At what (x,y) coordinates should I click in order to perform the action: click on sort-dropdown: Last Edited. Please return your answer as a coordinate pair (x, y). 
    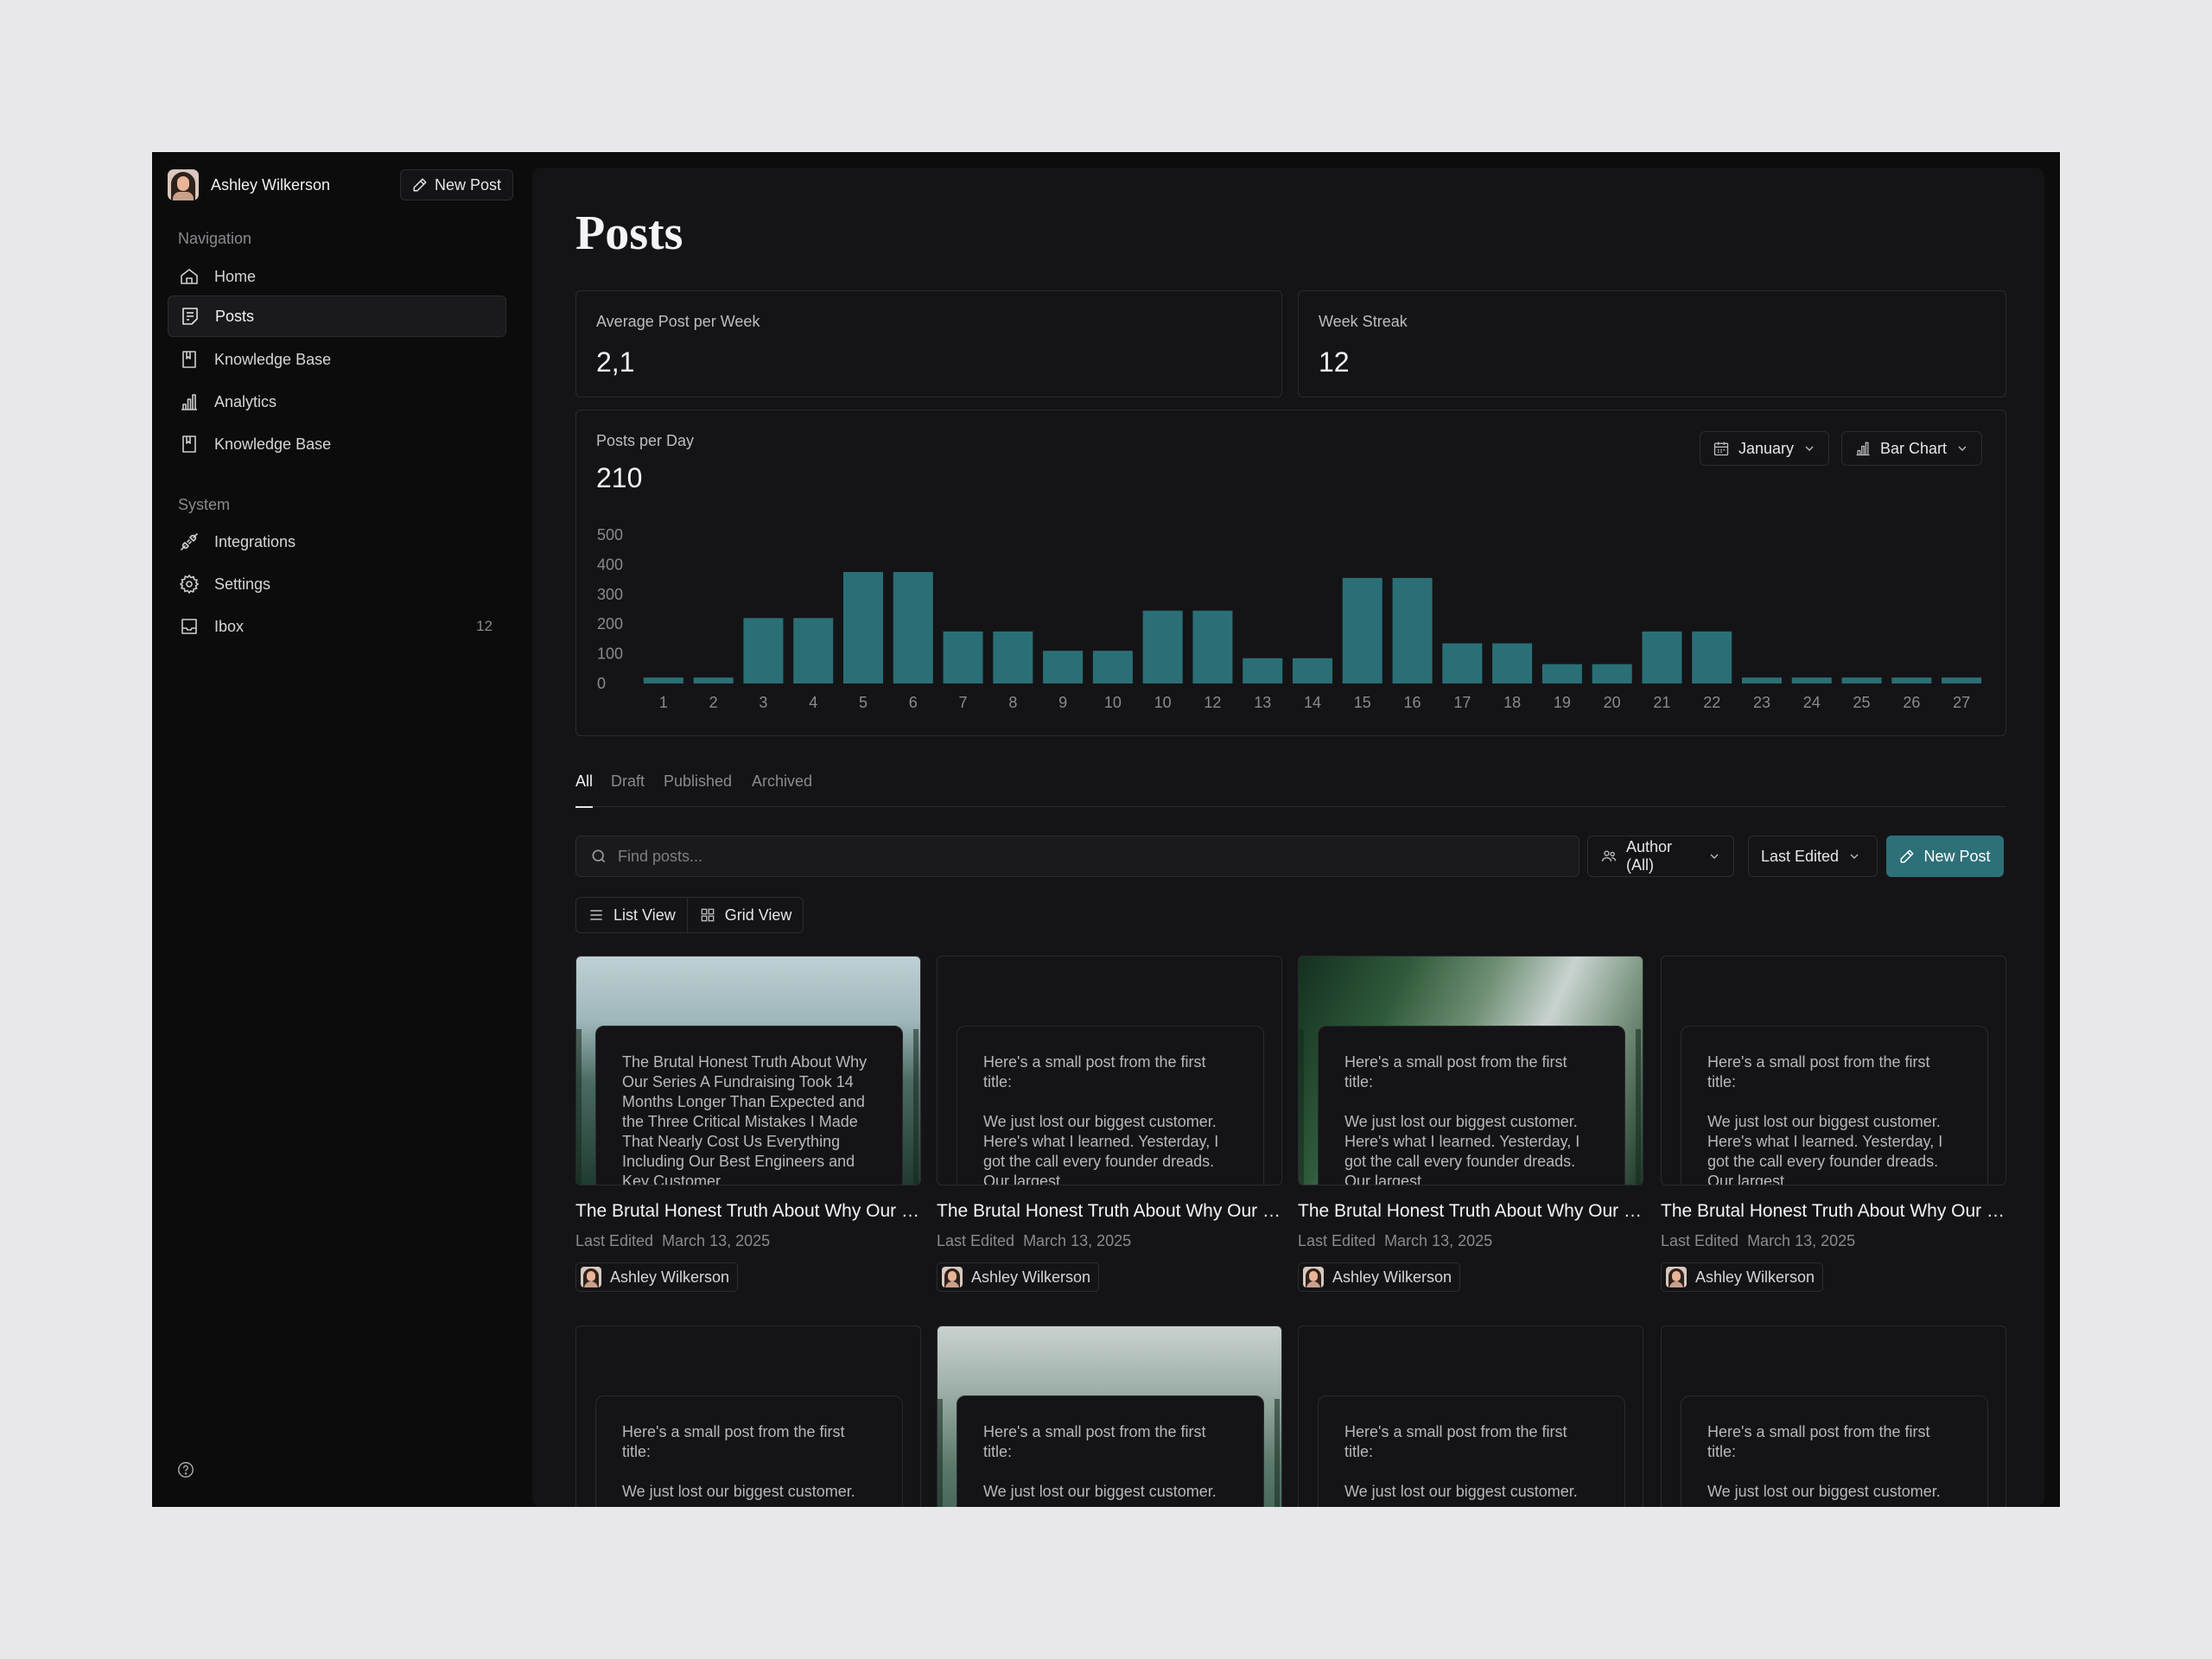
    Looking at the image, I should click on (1813, 856).